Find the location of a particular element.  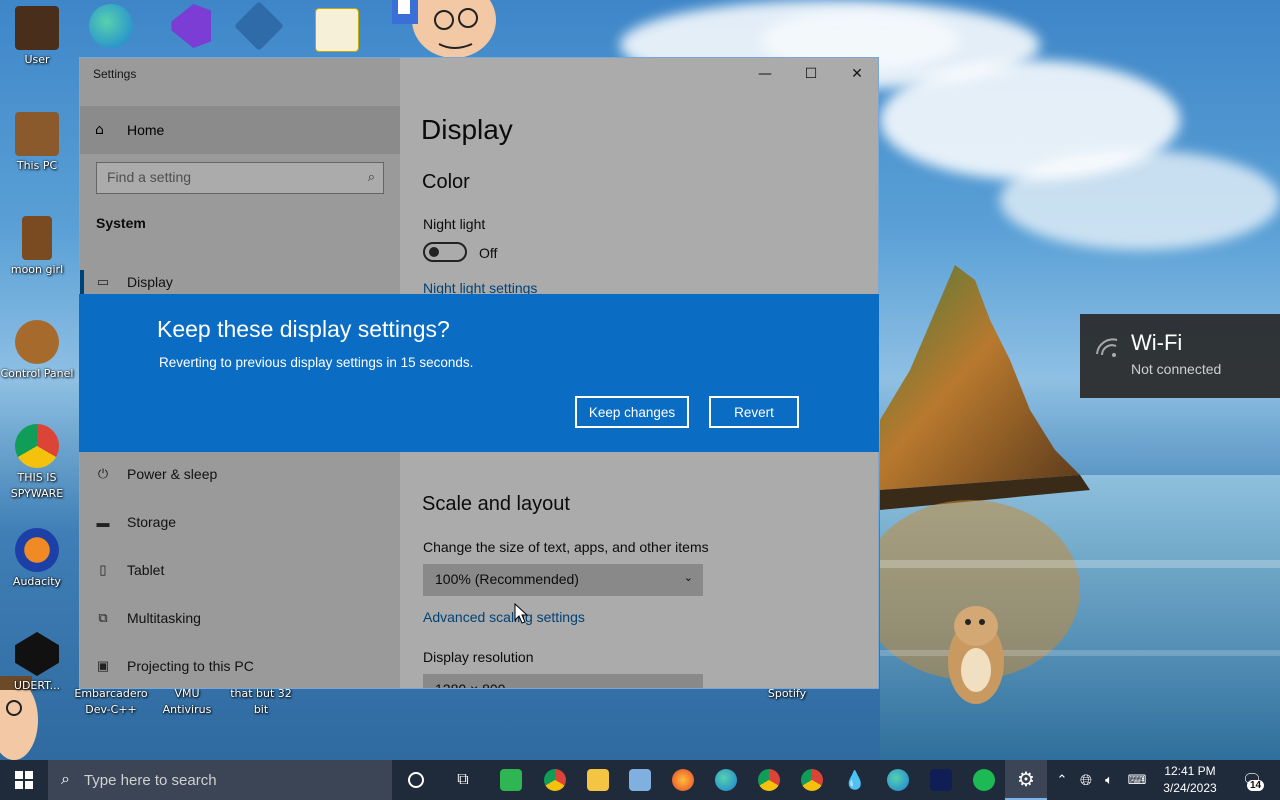

clock-date: 3/24/2023 is located at coordinates (1190, 788).